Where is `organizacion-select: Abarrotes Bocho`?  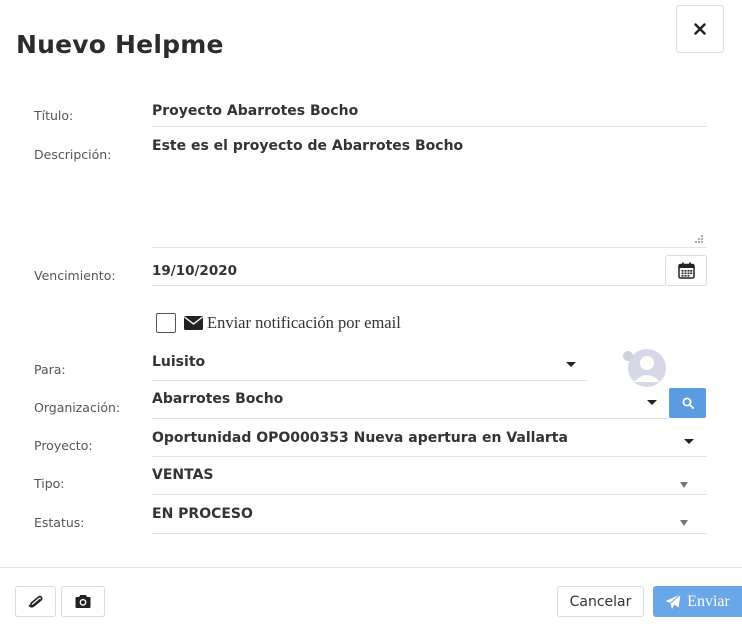
organizacion-select: Abarrotes Bocho is located at coordinates (217, 399).